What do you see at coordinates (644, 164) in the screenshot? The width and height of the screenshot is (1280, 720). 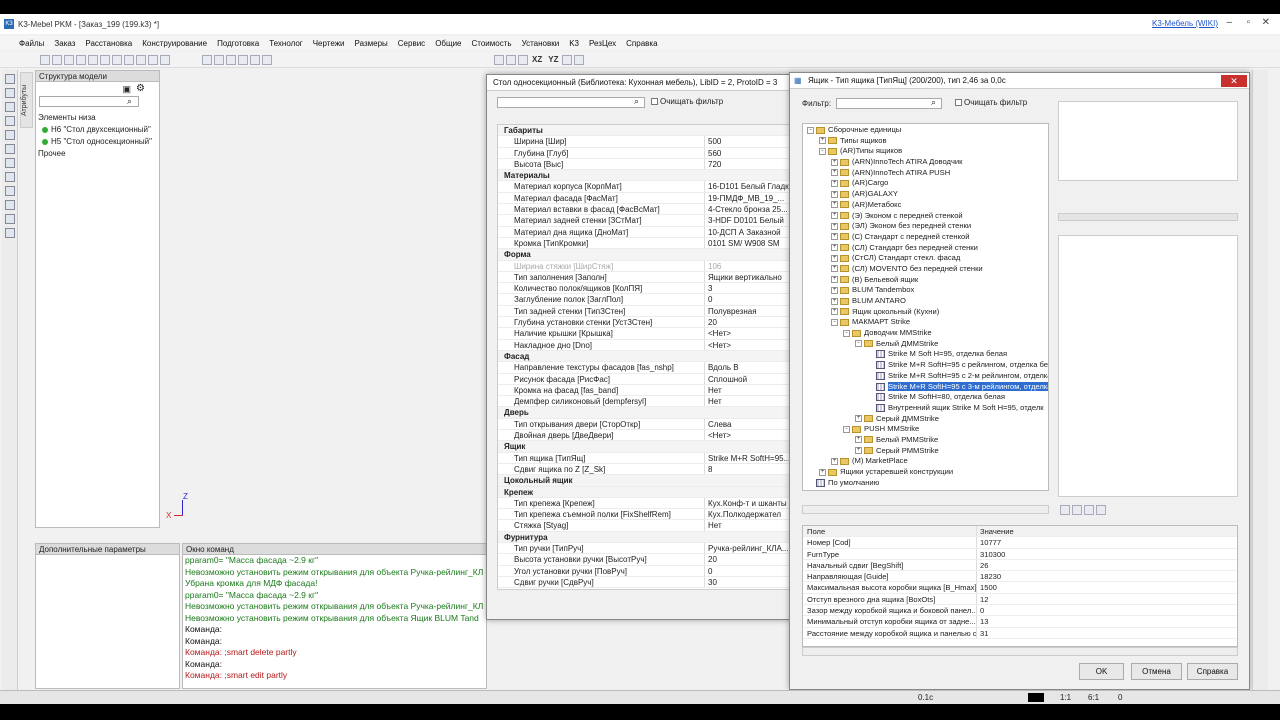 I see `param-row: Высота [Выс] 720` at bounding box center [644, 164].